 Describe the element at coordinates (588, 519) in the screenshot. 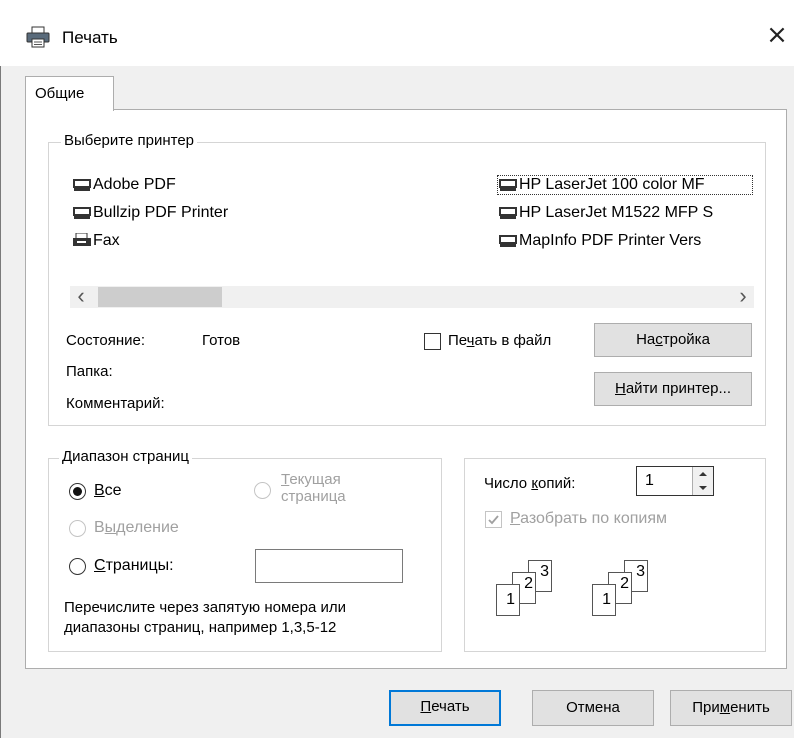

I see `collate-label: Разобрать по копиям` at that location.